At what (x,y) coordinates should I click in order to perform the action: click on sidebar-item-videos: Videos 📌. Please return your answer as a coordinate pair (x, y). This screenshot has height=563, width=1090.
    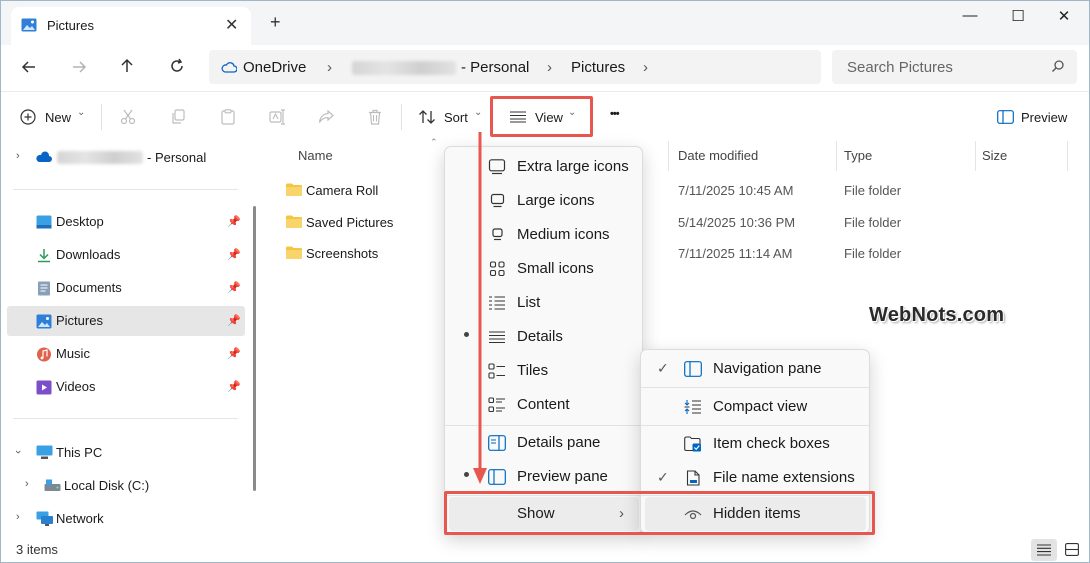
    Looking at the image, I should click on (126, 387).